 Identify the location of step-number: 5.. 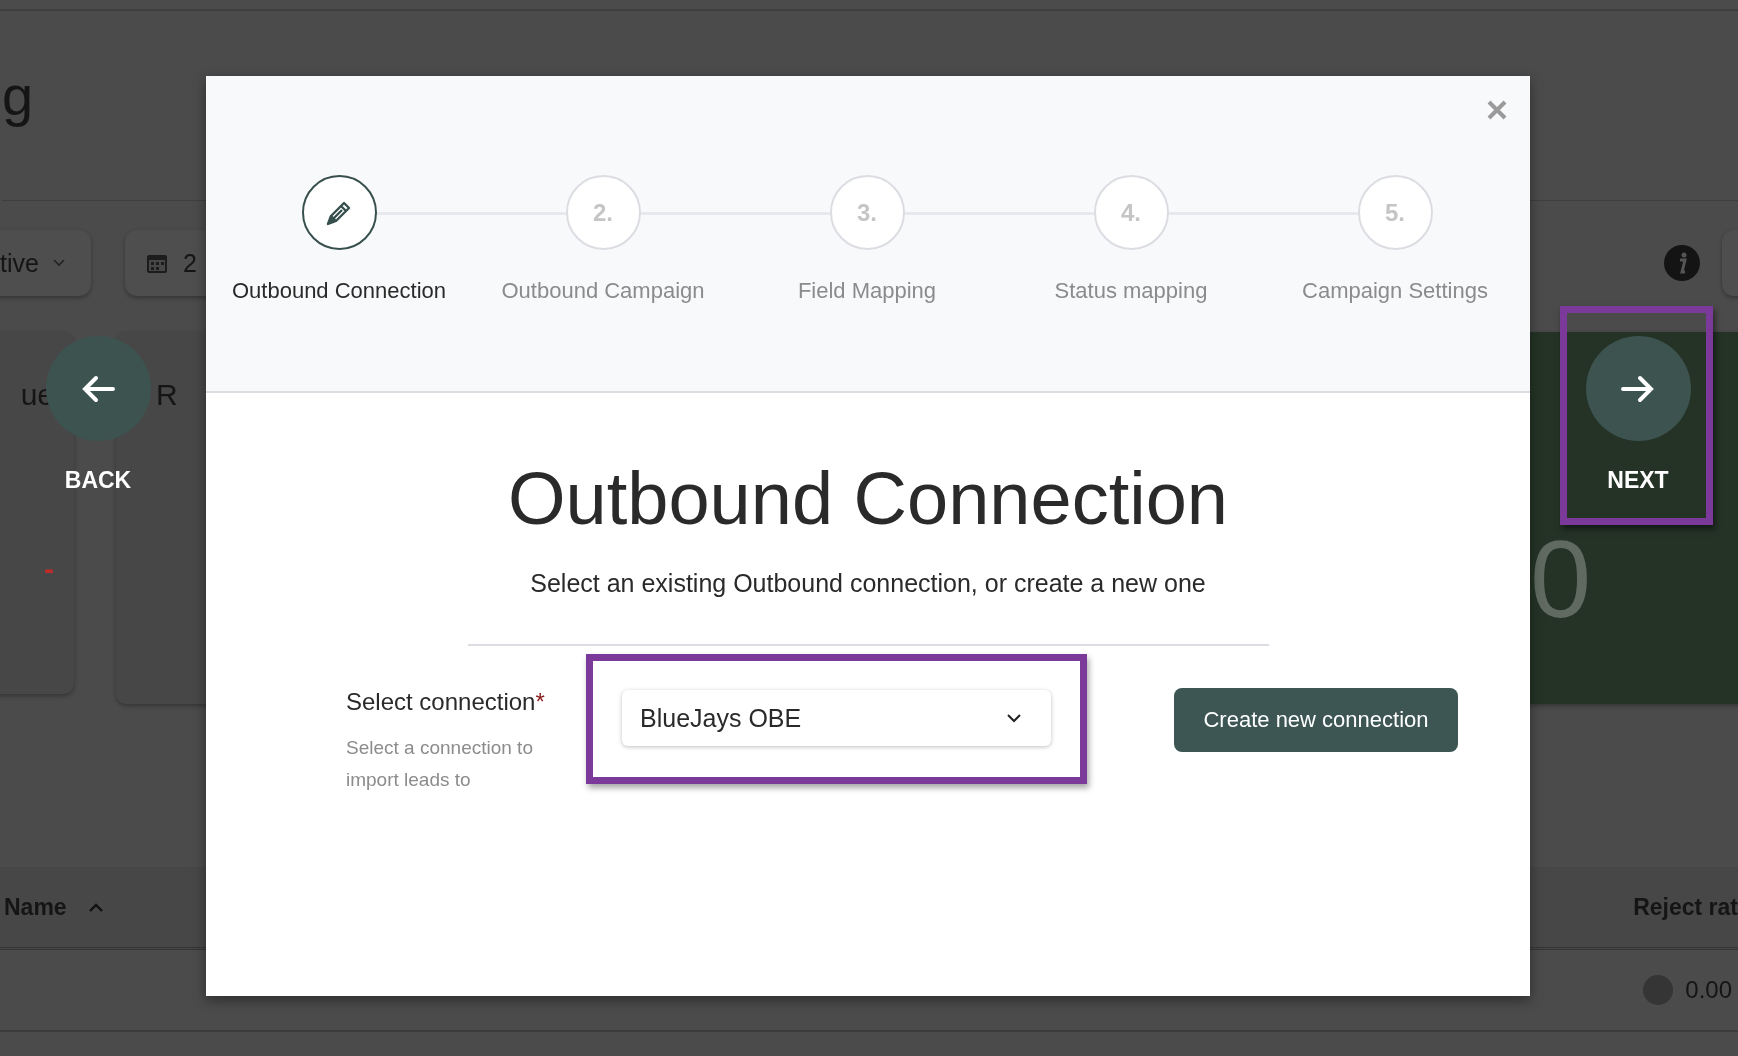
(1395, 212).